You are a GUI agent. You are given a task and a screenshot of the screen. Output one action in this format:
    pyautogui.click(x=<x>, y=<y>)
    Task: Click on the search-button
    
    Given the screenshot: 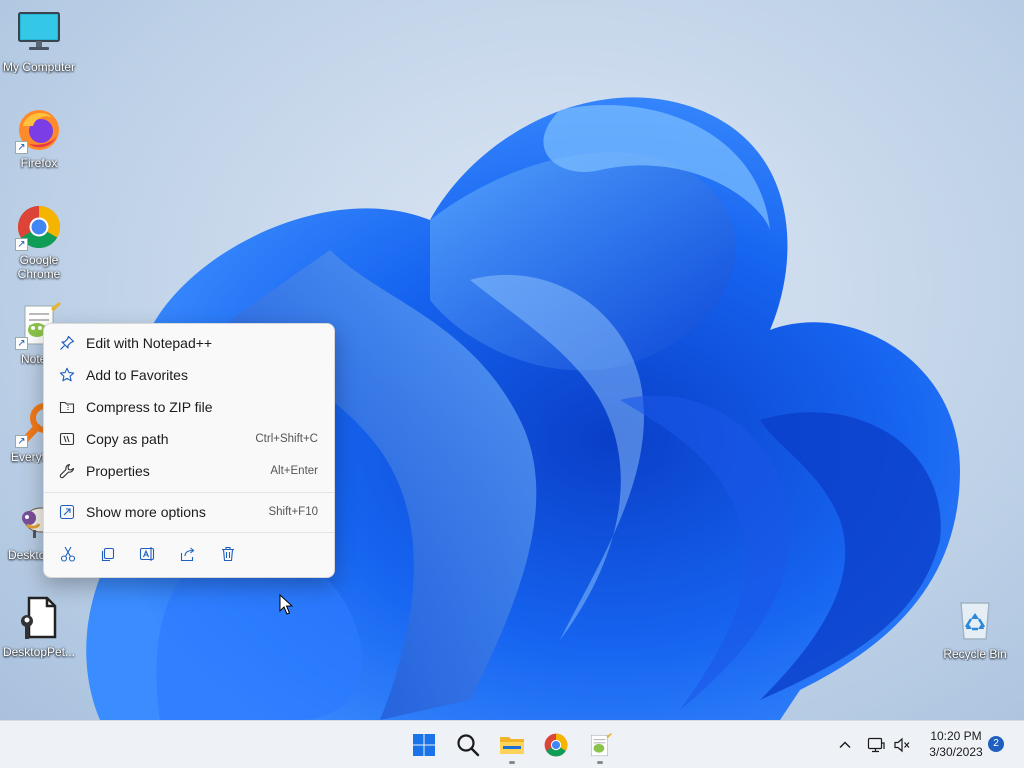 What is the action you would take?
    pyautogui.click(x=468, y=745)
    